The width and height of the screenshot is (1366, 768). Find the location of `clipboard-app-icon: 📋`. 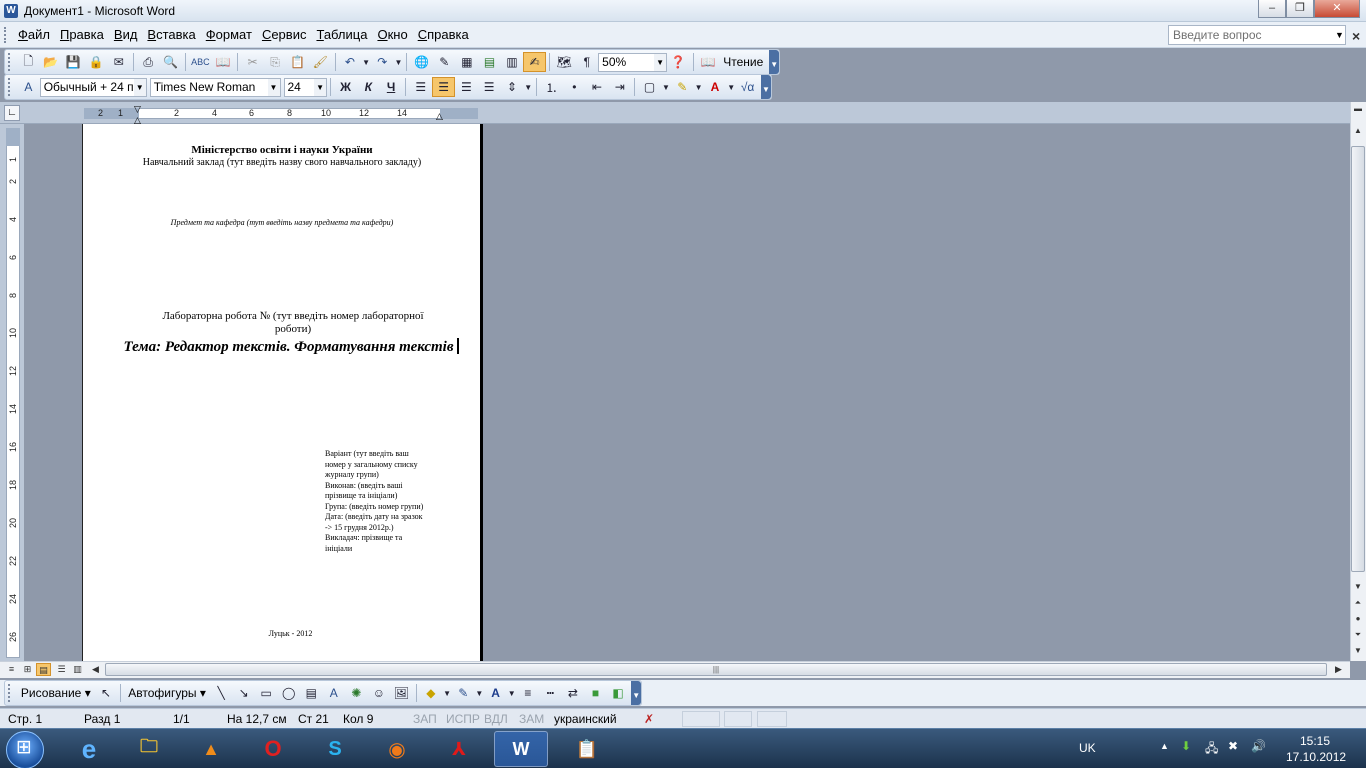

clipboard-app-icon: 📋 is located at coordinates (587, 749).